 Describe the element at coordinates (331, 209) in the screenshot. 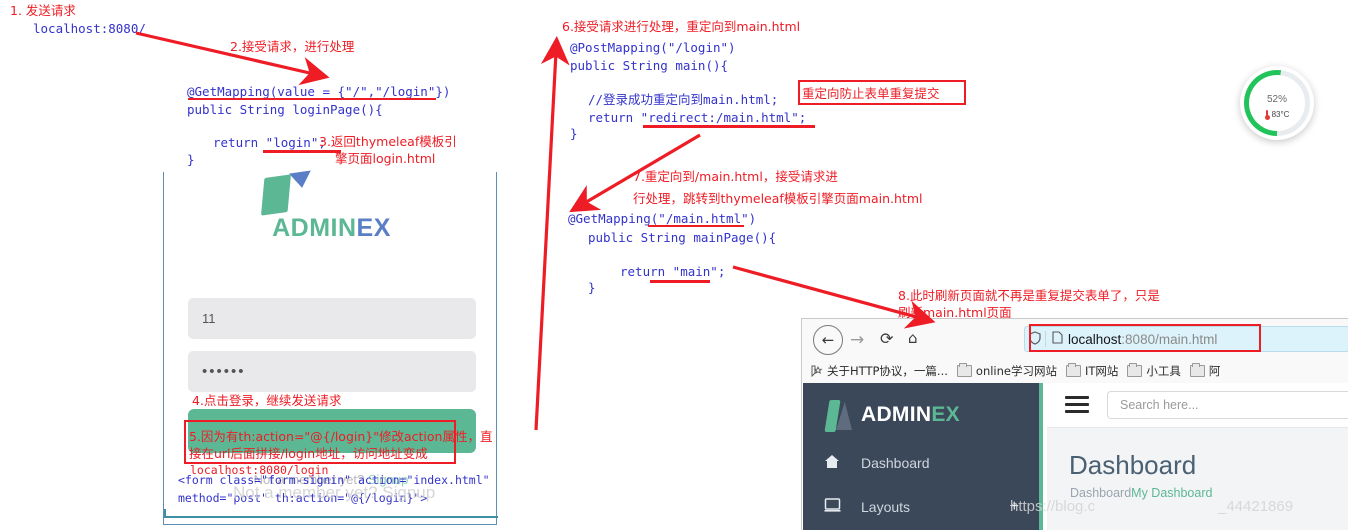

I see `adminex-logo: ADMINEX` at that location.